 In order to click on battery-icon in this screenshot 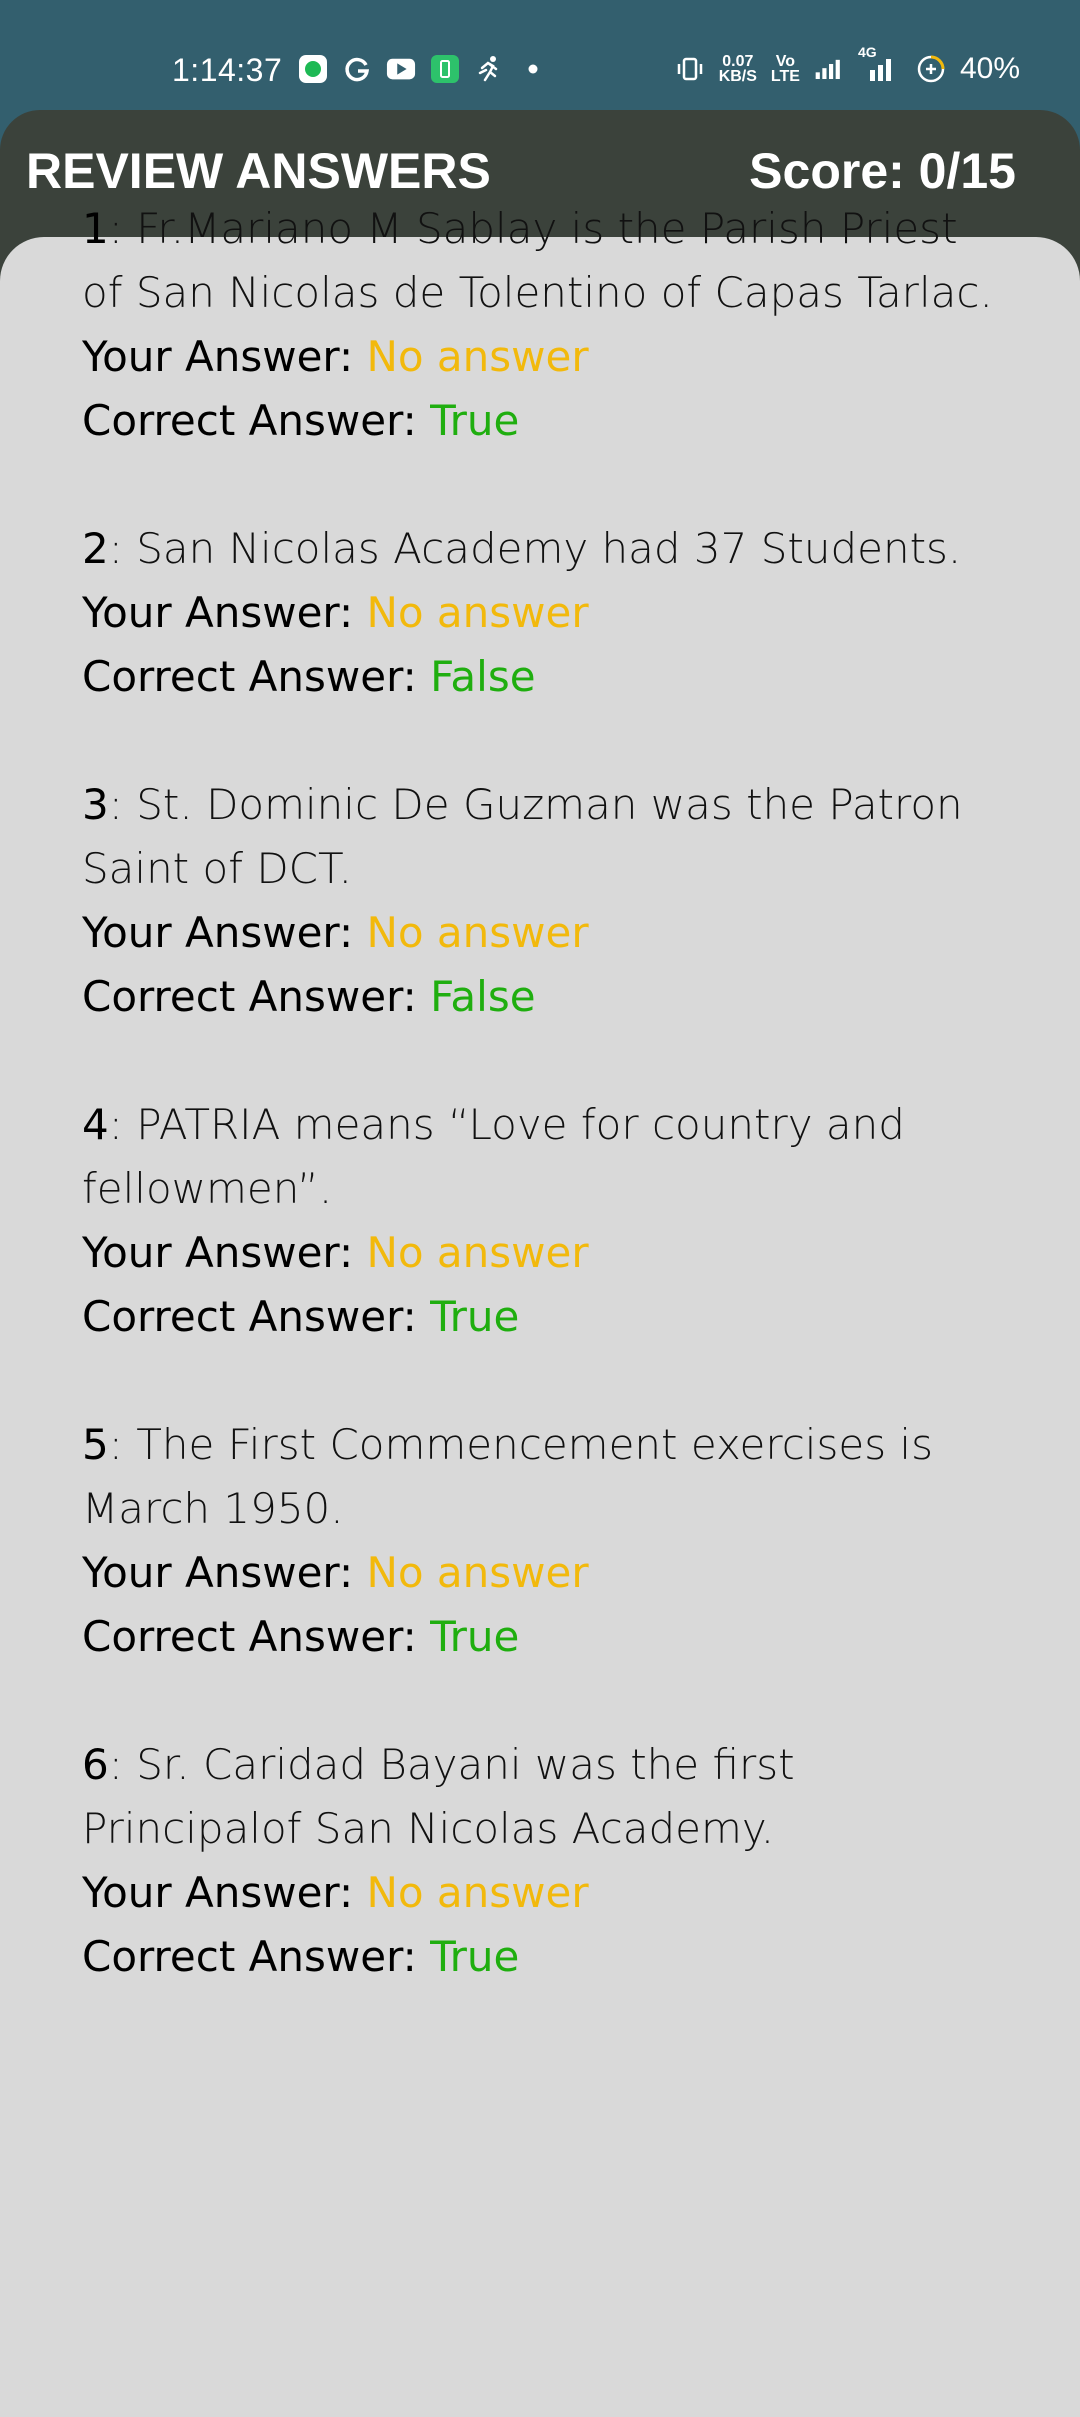, I will do `click(931, 69)`.